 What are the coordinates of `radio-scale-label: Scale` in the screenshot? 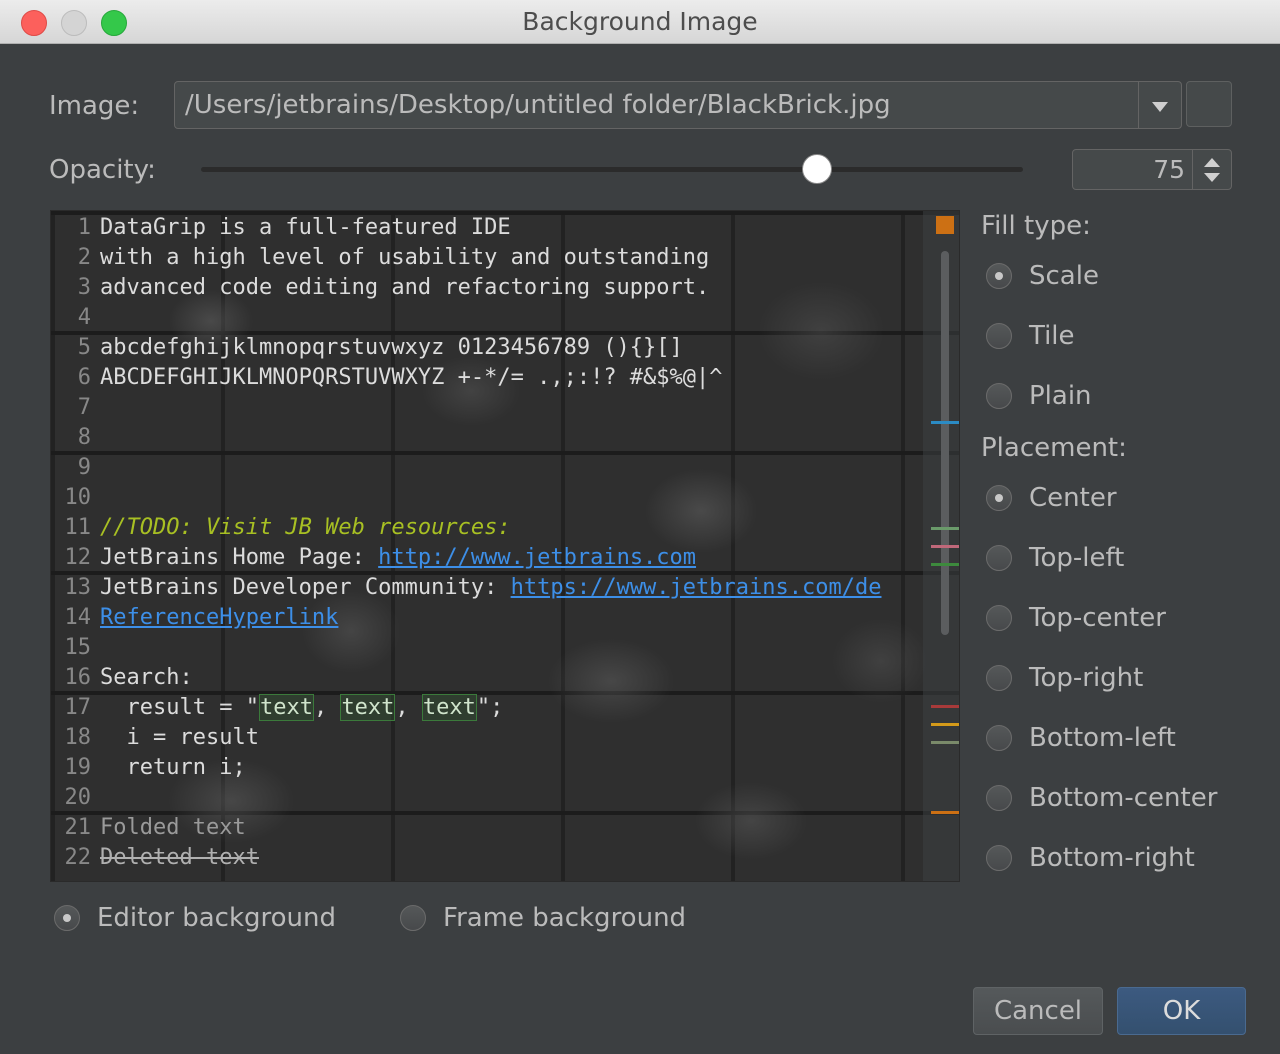 It's located at (1064, 276).